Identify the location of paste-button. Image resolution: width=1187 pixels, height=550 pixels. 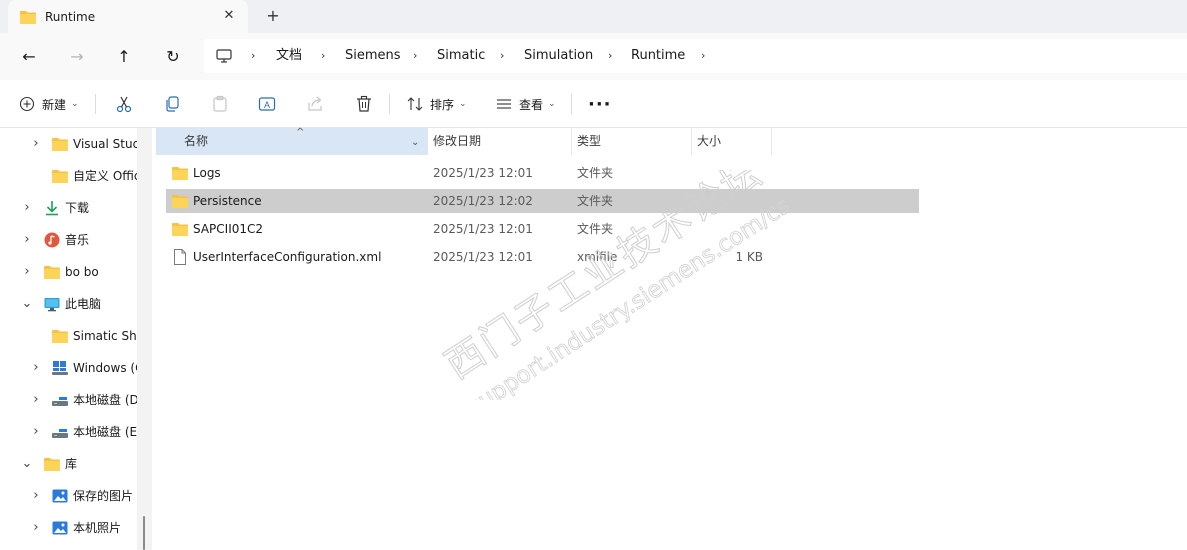
(220, 104).